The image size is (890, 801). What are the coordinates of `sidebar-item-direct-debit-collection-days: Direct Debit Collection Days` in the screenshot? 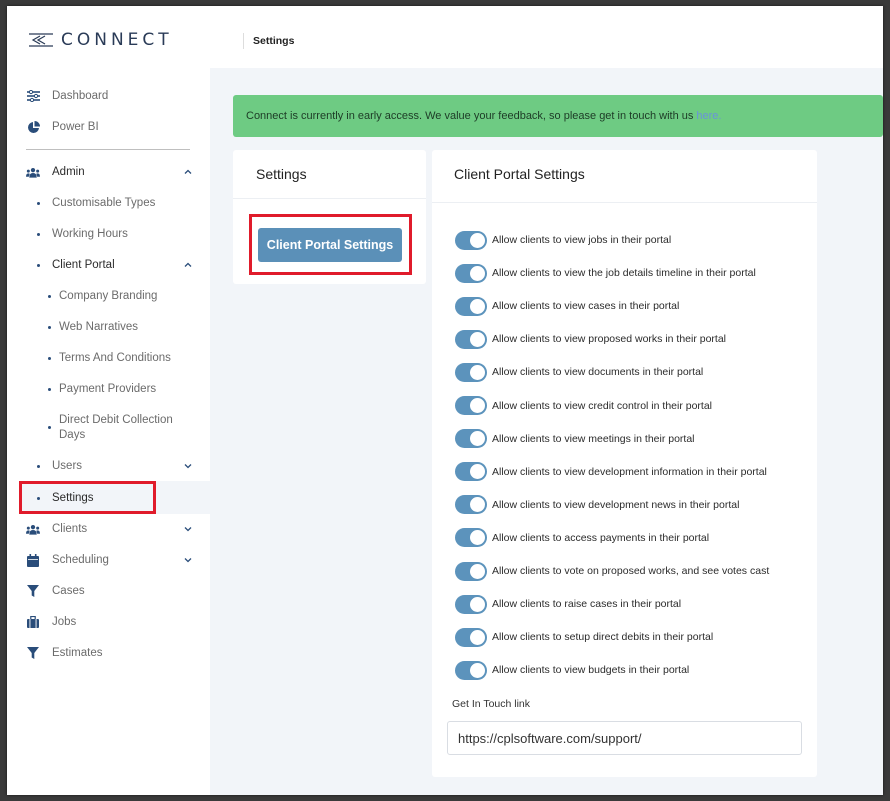 It's located at (108, 427).